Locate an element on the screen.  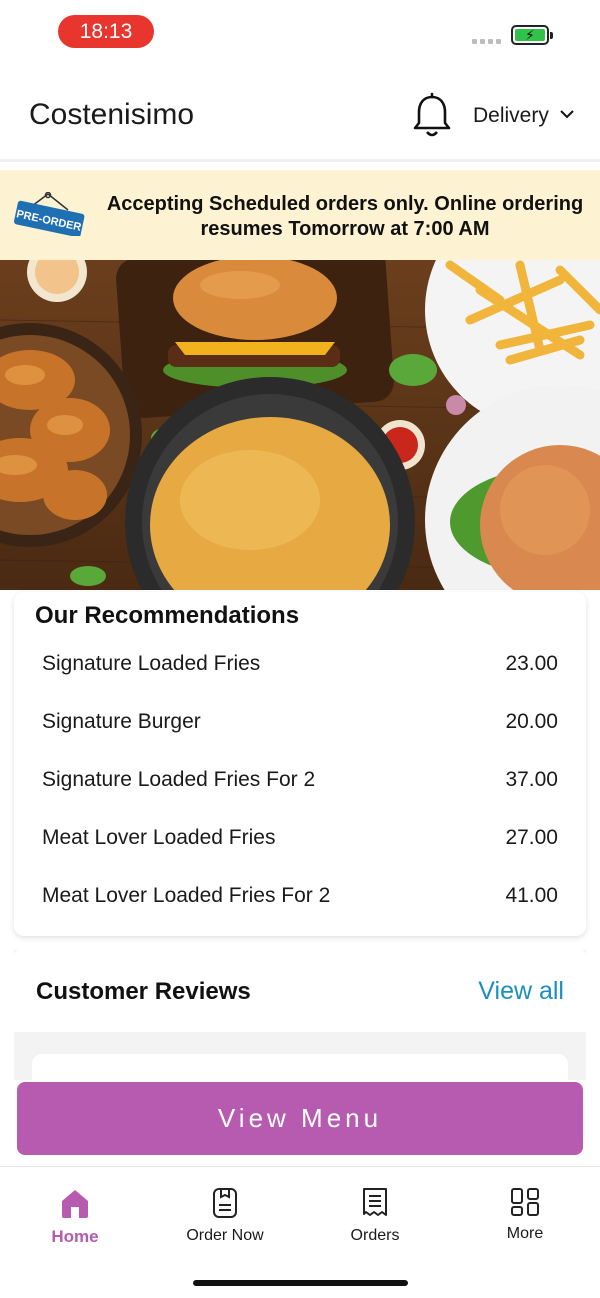
reviews-title: Customer Reviews is located at coordinates (143, 991).